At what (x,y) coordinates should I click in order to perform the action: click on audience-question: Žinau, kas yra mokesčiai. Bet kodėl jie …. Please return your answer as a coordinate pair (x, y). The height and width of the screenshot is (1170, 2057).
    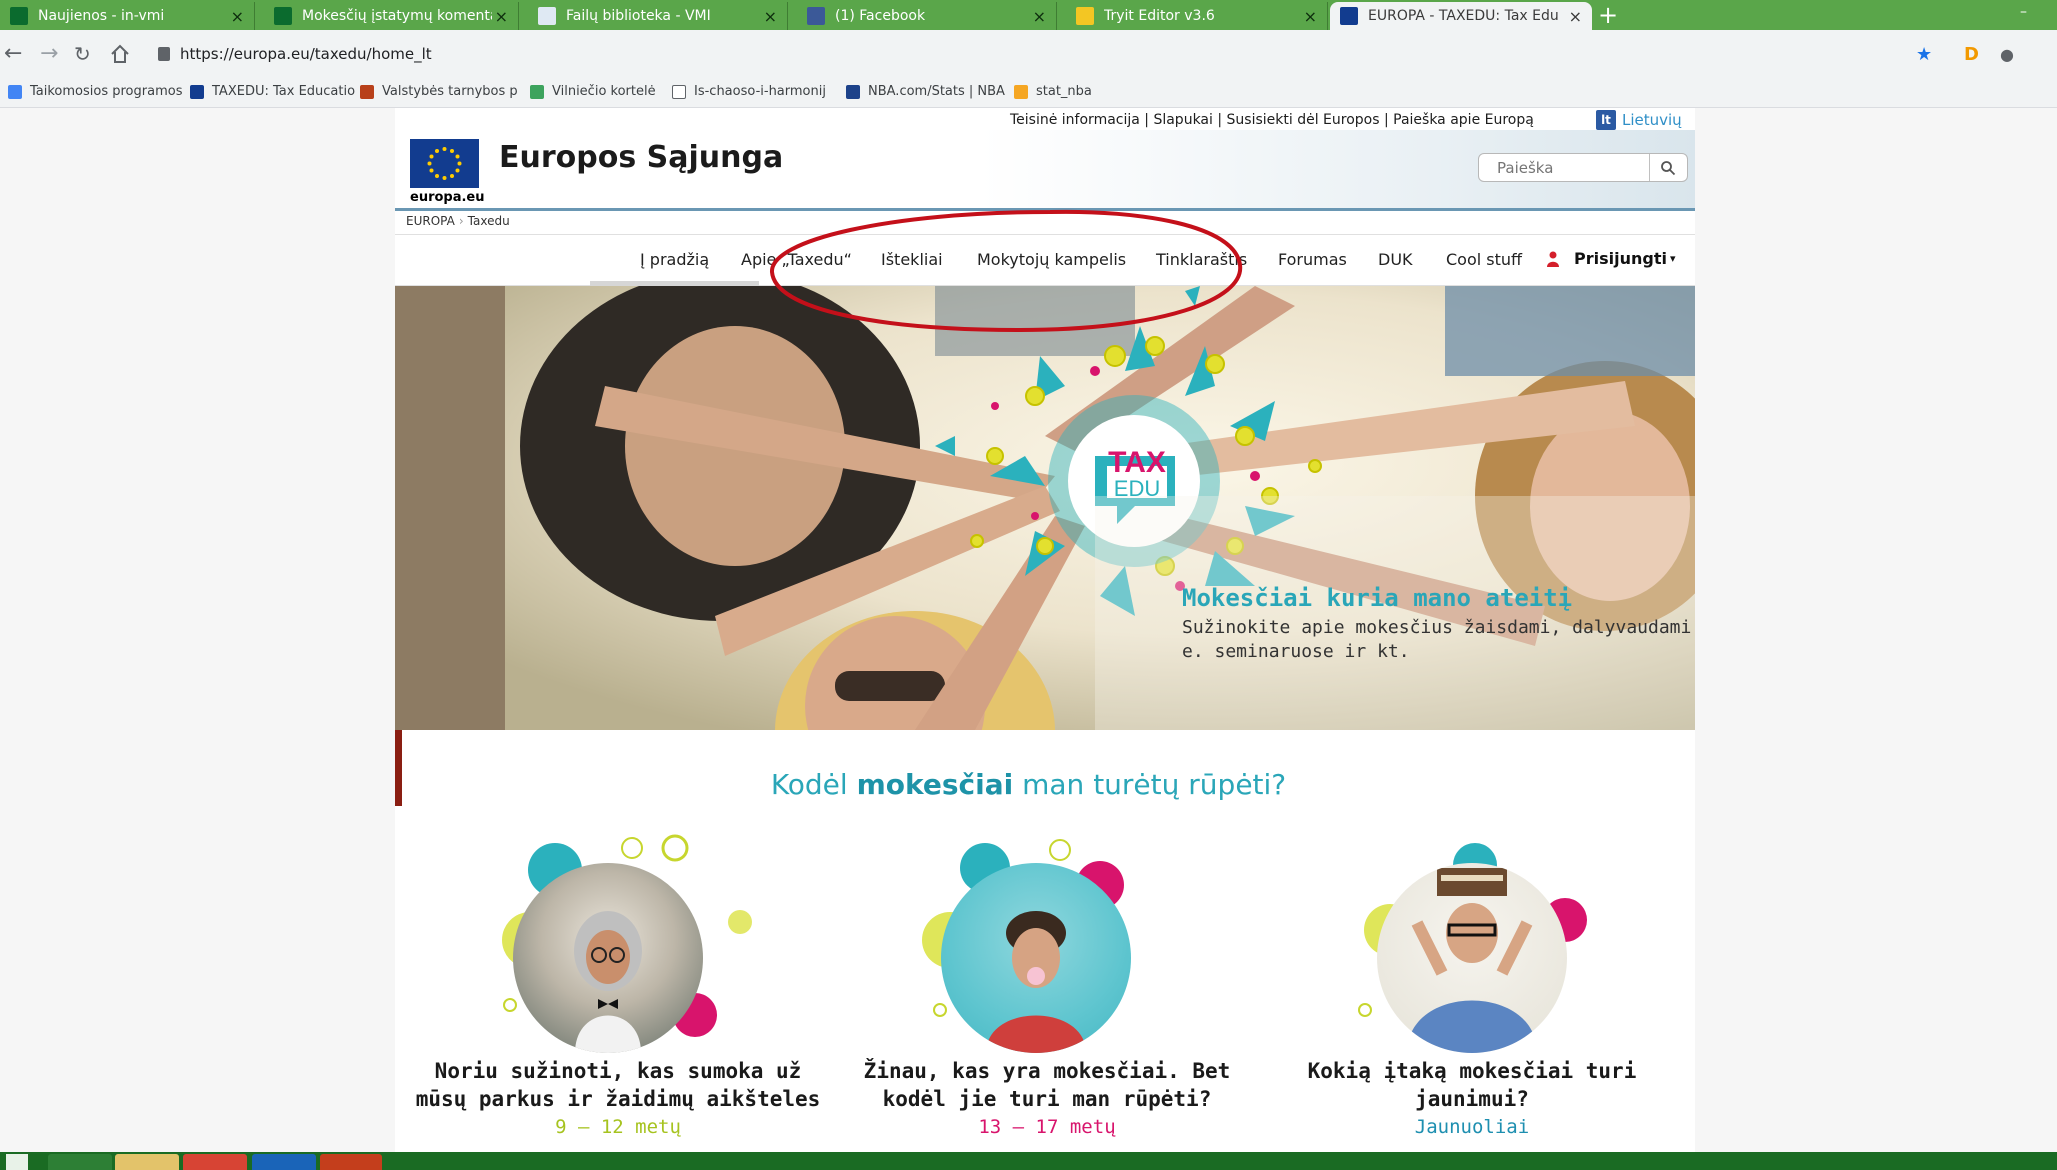
    Looking at the image, I should click on (1047, 1085).